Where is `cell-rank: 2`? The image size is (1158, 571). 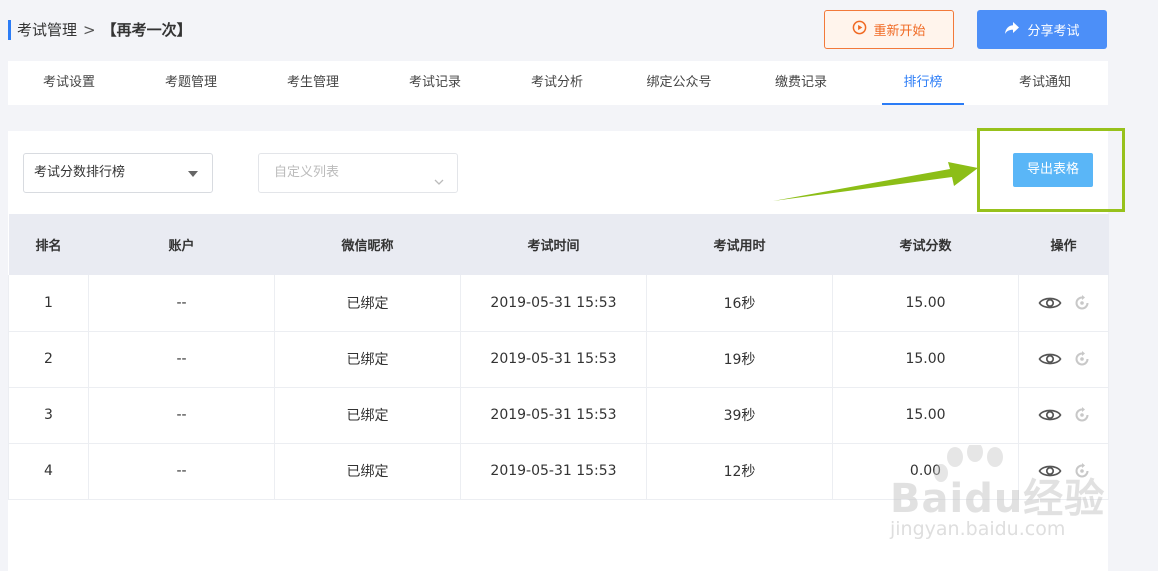
cell-rank: 2 is located at coordinates (48, 359).